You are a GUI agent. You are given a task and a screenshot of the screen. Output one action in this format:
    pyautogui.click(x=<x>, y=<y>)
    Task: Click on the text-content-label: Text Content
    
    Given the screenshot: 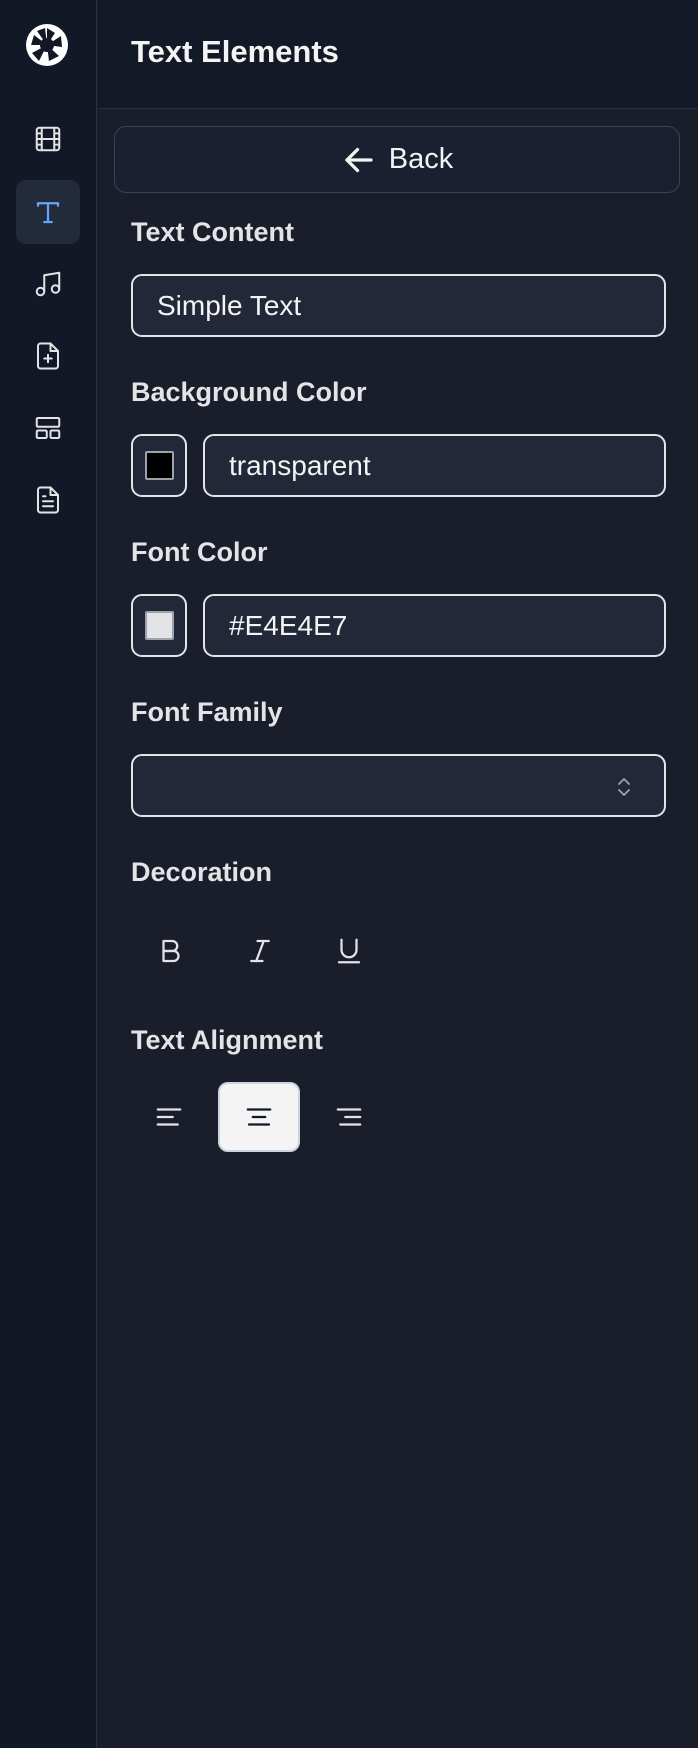 What is the action you would take?
    pyautogui.click(x=212, y=232)
    